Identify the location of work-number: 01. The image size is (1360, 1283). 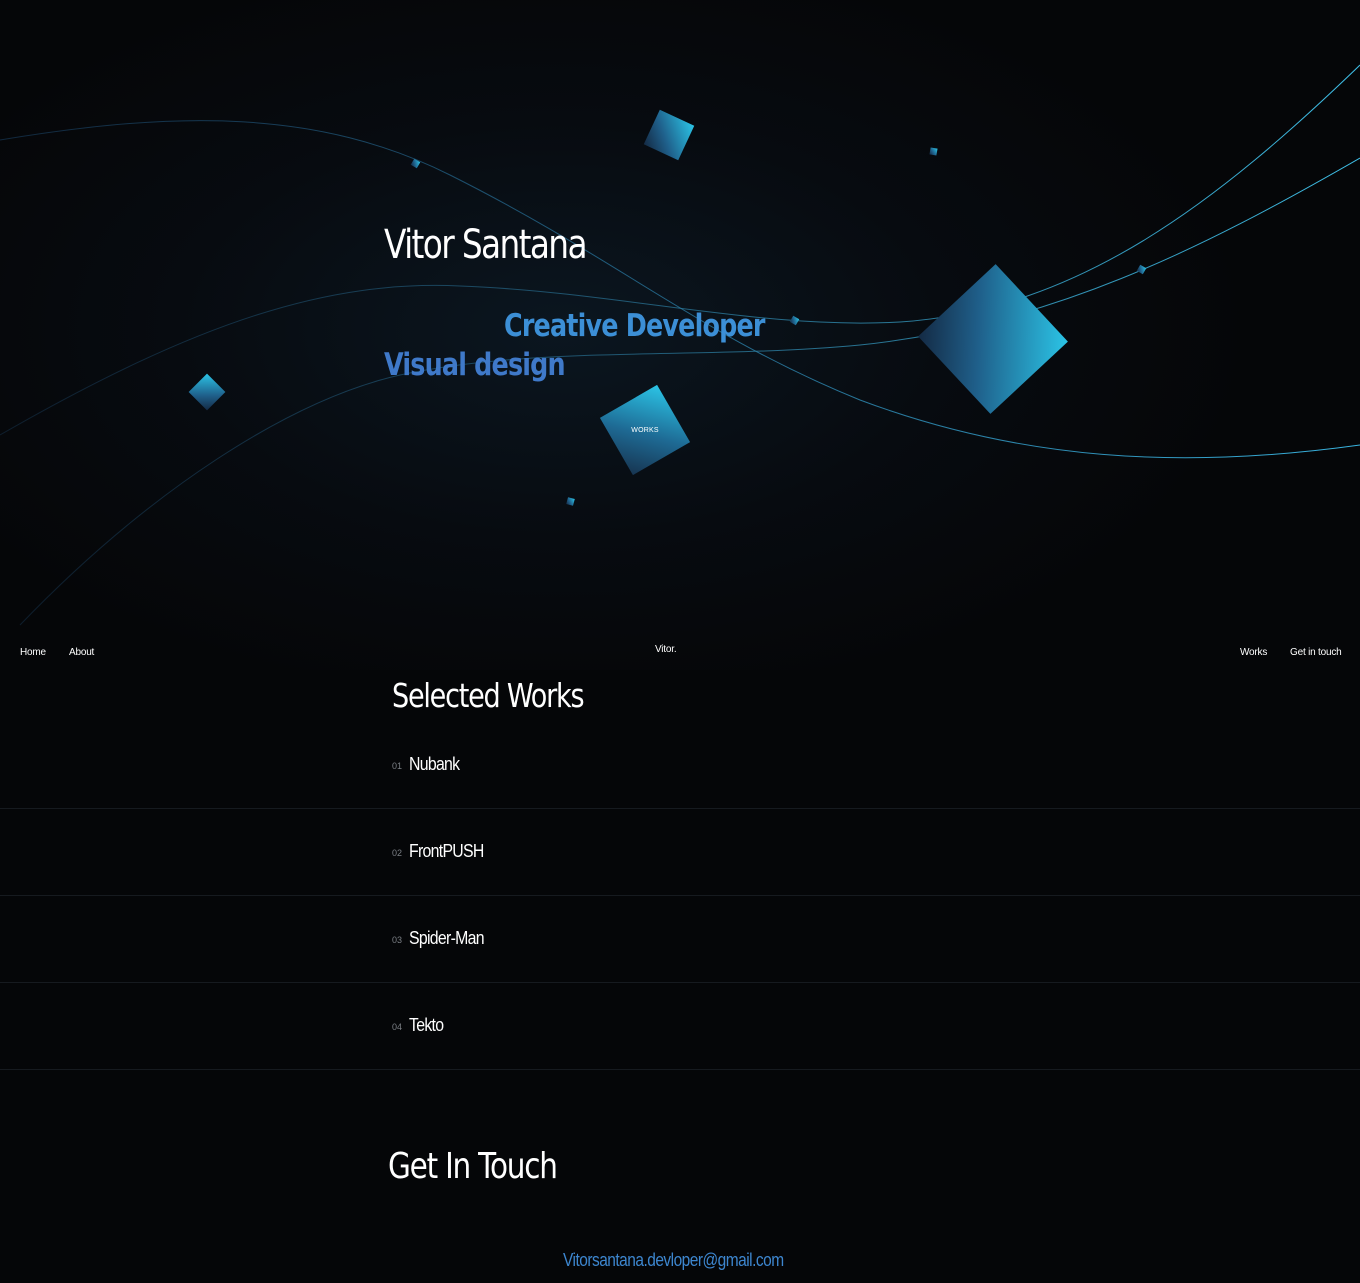
(397, 766).